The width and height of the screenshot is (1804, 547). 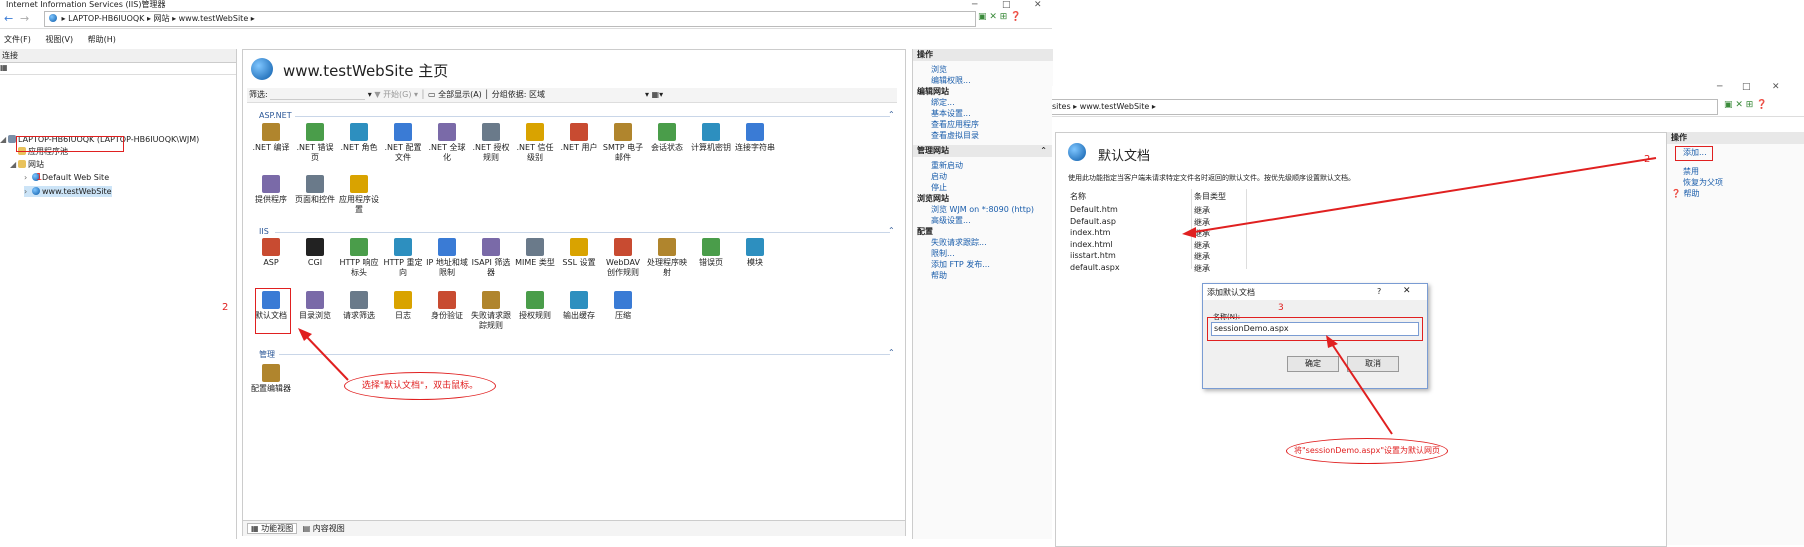 What do you see at coordinates (985, 209) in the screenshot?
I see `action-item: 浏览 WJM on *:8090 (http)` at bounding box center [985, 209].